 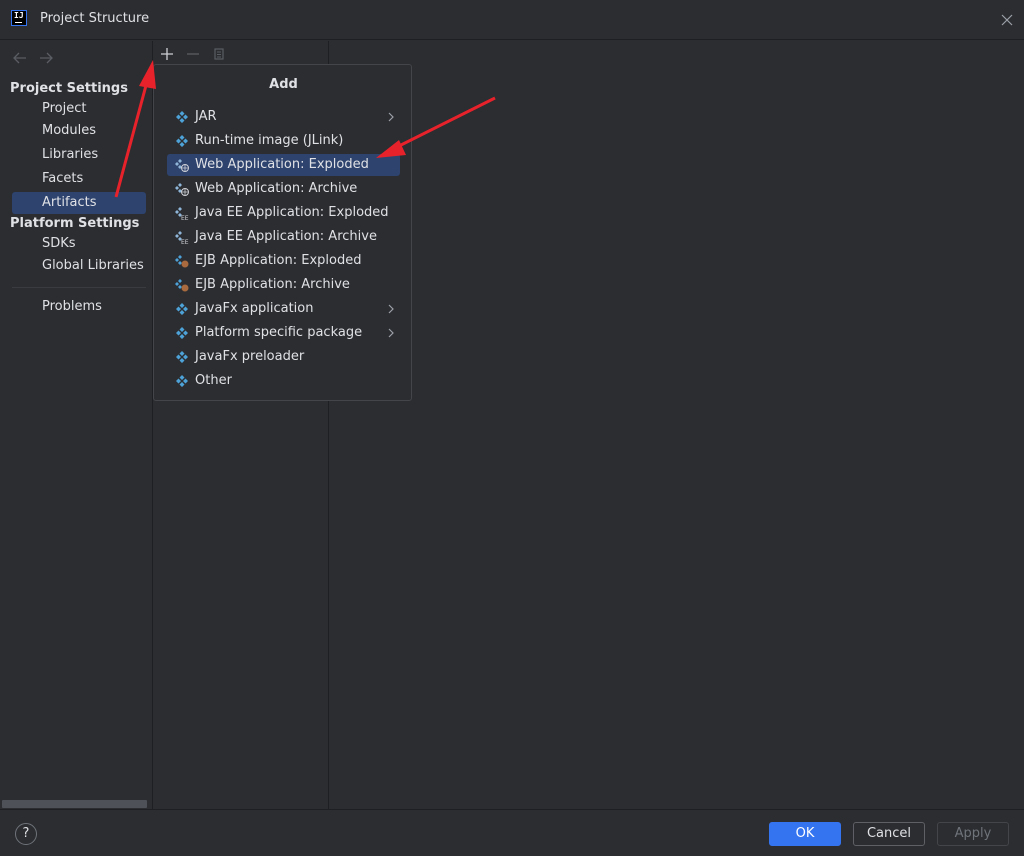 I want to click on sidebar-item-artifacts: Artifacts, so click(x=79, y=203).